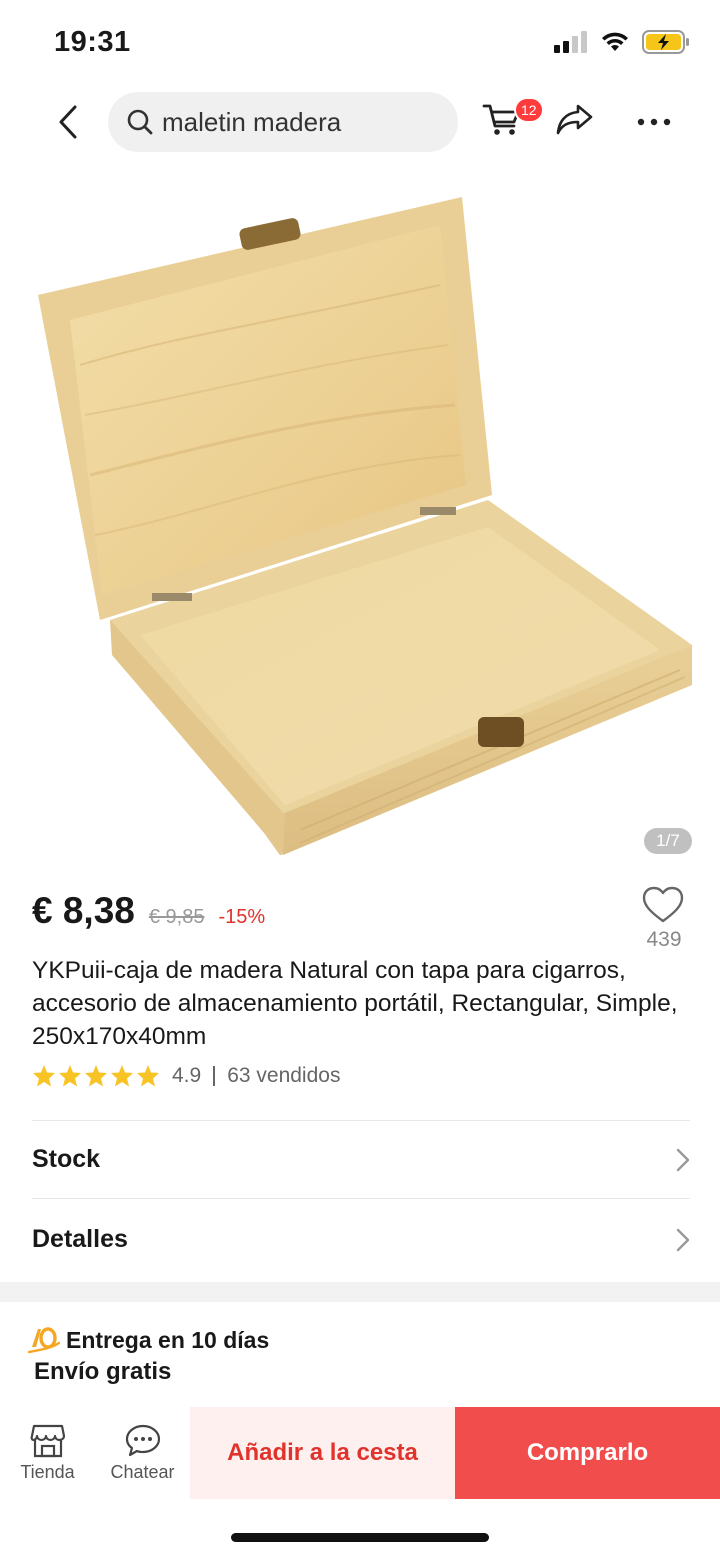 The image size is (720, 1557). Describe the element at coordinates (665, 42) in the screenshot. I see `battery-charging-icon` at that location.